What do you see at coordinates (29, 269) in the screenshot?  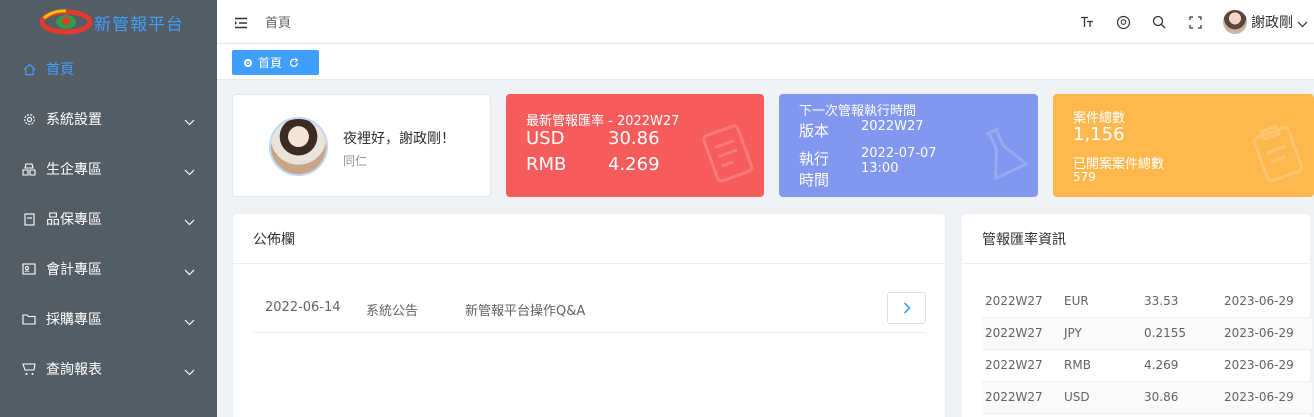 I see `card-icon` at bounding box center [29, 269].